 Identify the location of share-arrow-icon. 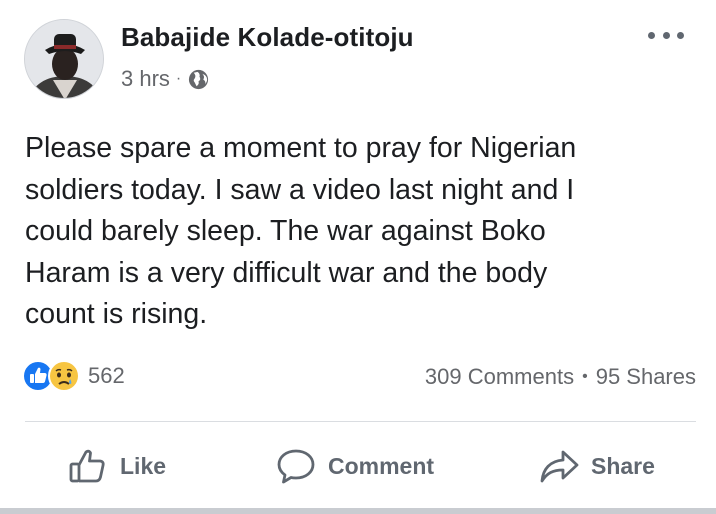
(559, 466).